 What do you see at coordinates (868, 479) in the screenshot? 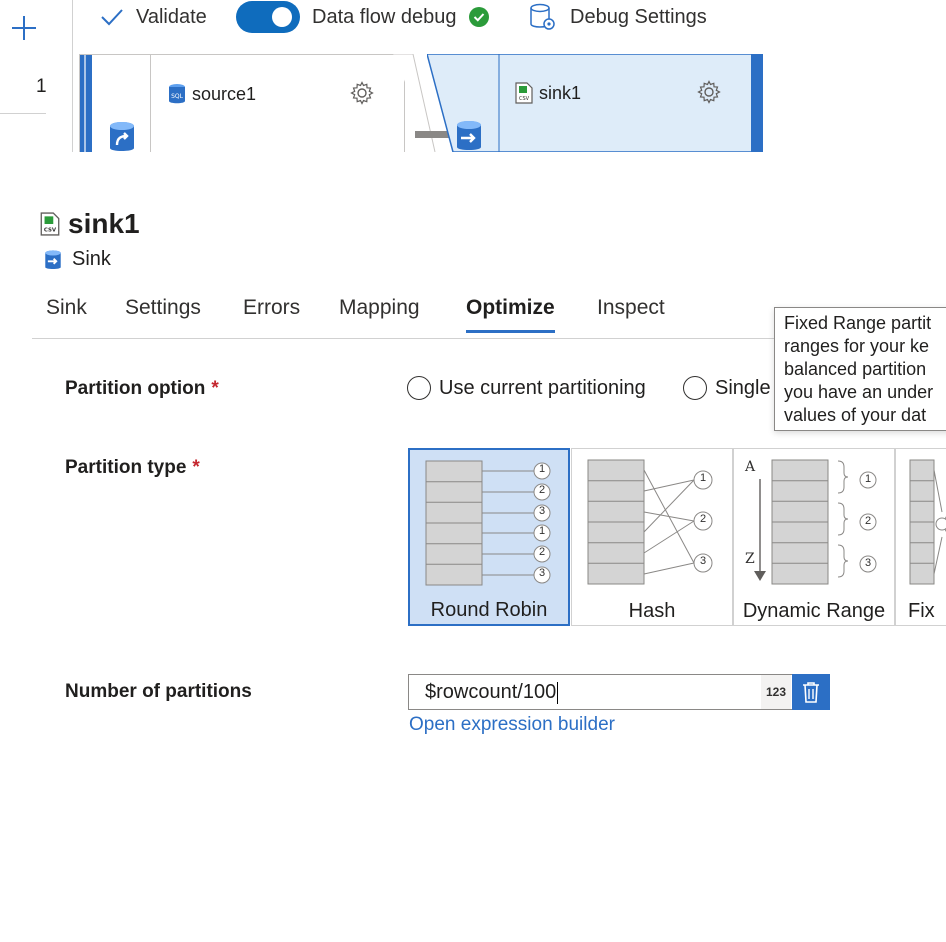
I see `range-number: 1` at bounding box center [868, 479].